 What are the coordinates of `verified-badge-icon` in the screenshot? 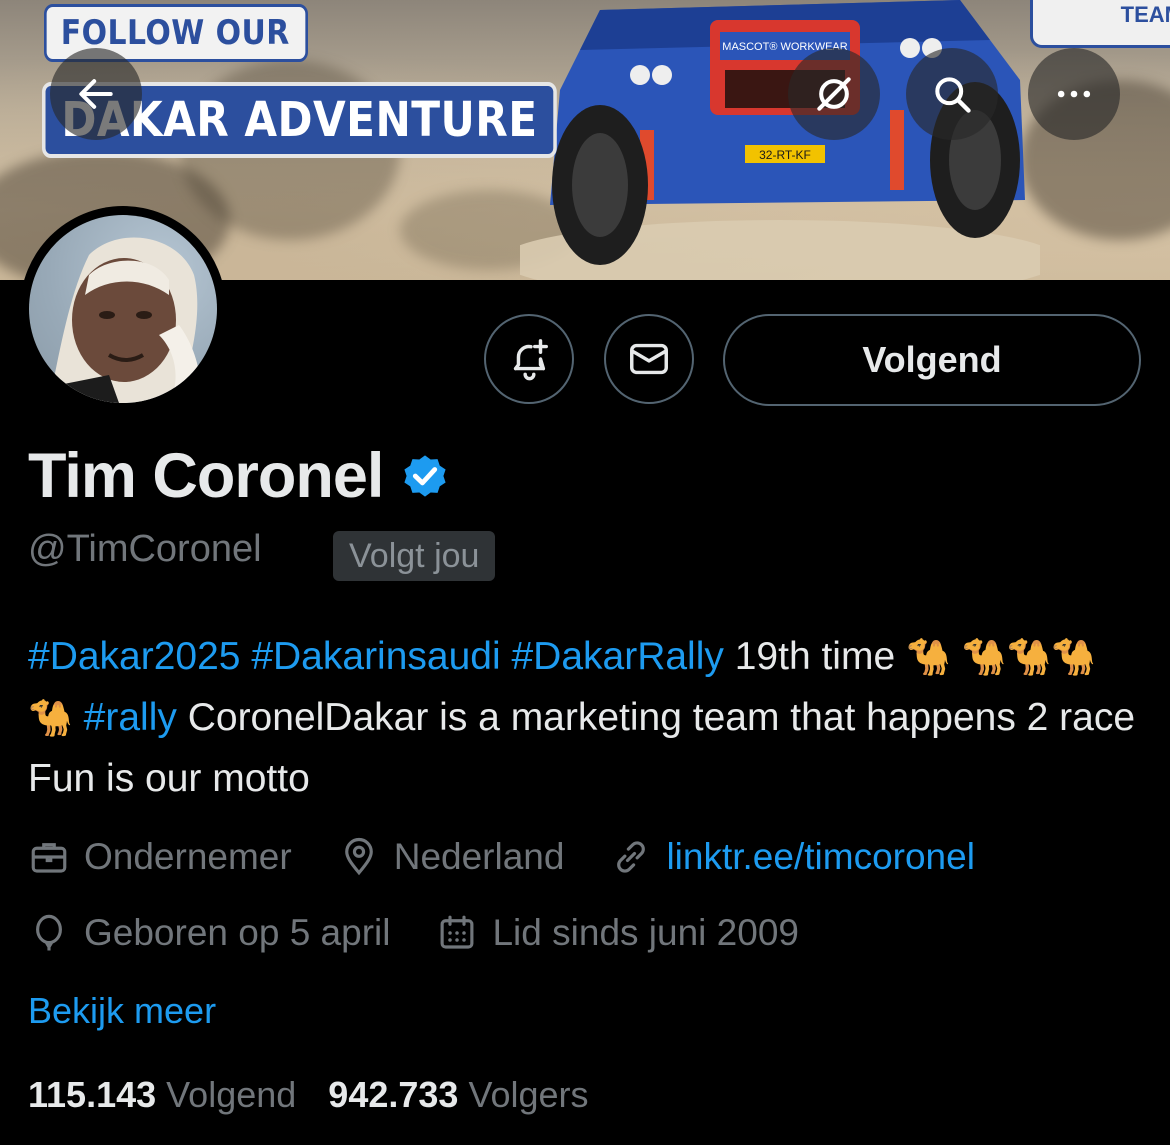 It's located at (425, 476).